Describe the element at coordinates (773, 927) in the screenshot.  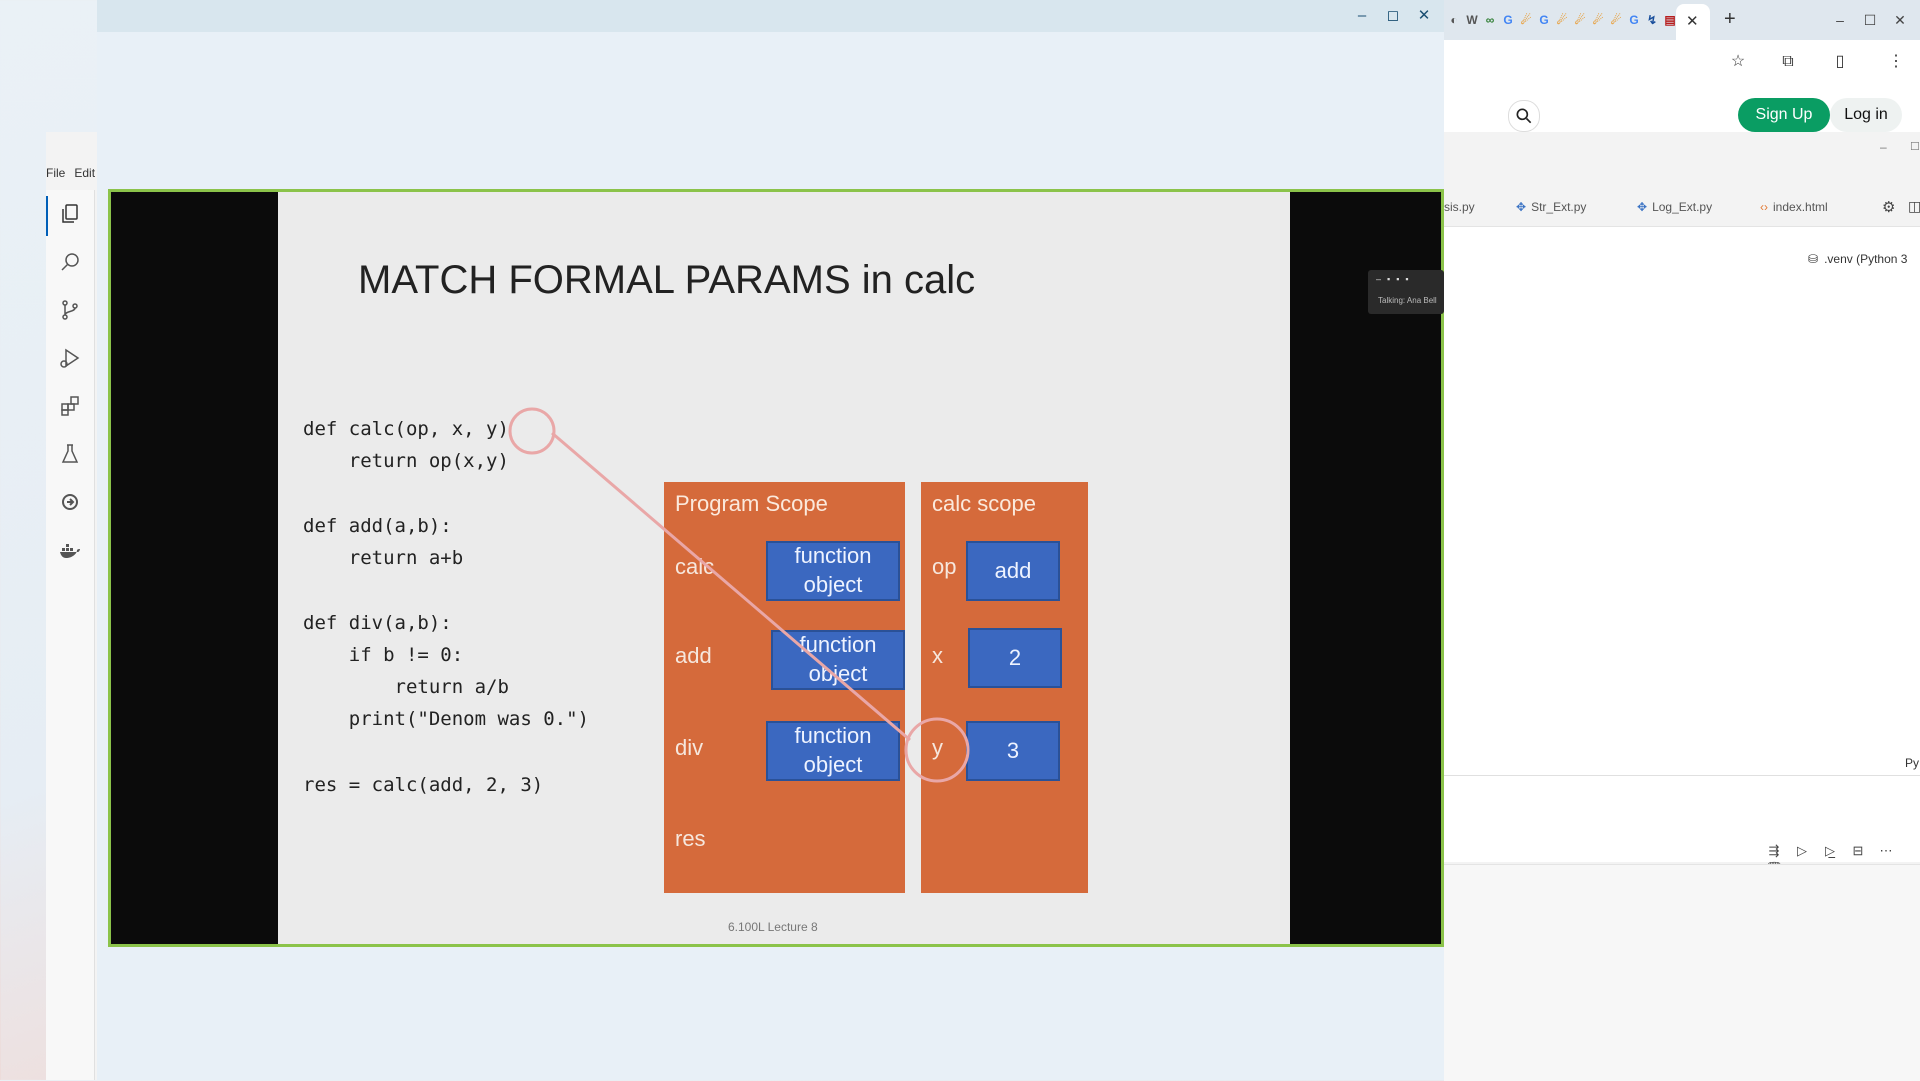
I see `slide-footer: 6.100L Lecture 8` at that location.